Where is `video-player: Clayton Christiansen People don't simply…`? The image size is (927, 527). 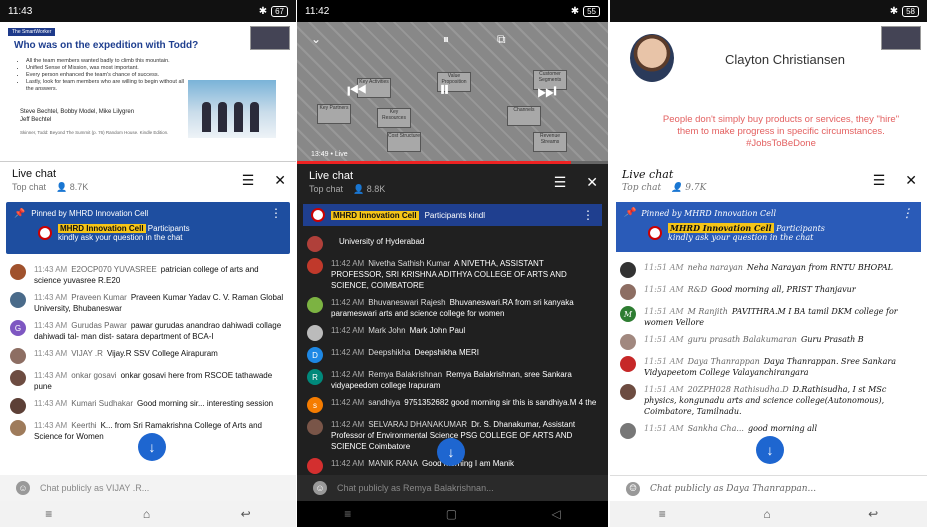
video-player: Clayton Christiansen People don't simply… is located at coordinates (768, 92).